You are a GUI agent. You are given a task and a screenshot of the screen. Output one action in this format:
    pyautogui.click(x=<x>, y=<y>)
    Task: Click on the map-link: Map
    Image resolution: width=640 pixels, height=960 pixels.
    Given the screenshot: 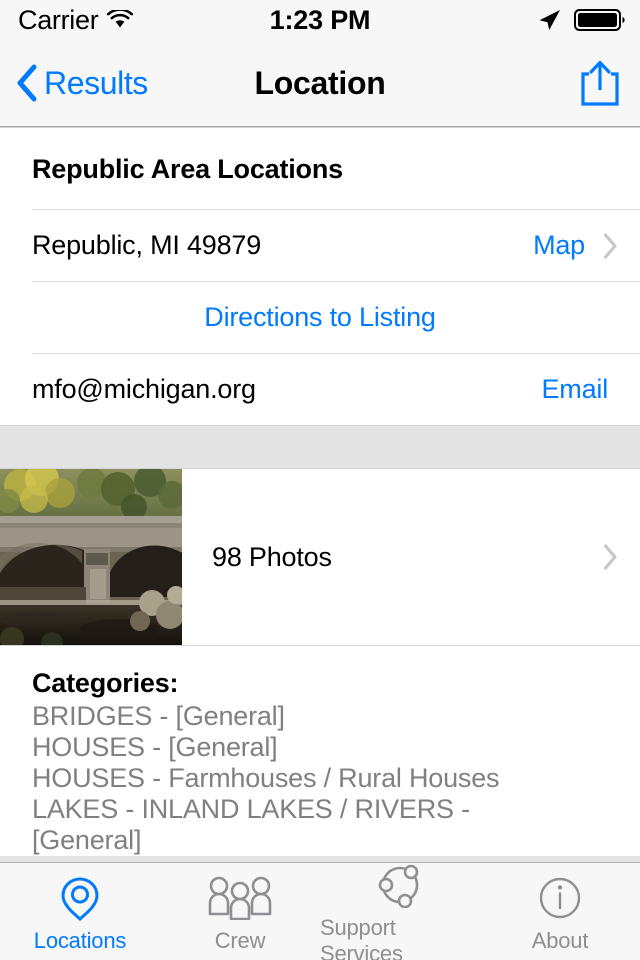 What is the action you would take?
    pyautogui.click(x=559, y=245)
    